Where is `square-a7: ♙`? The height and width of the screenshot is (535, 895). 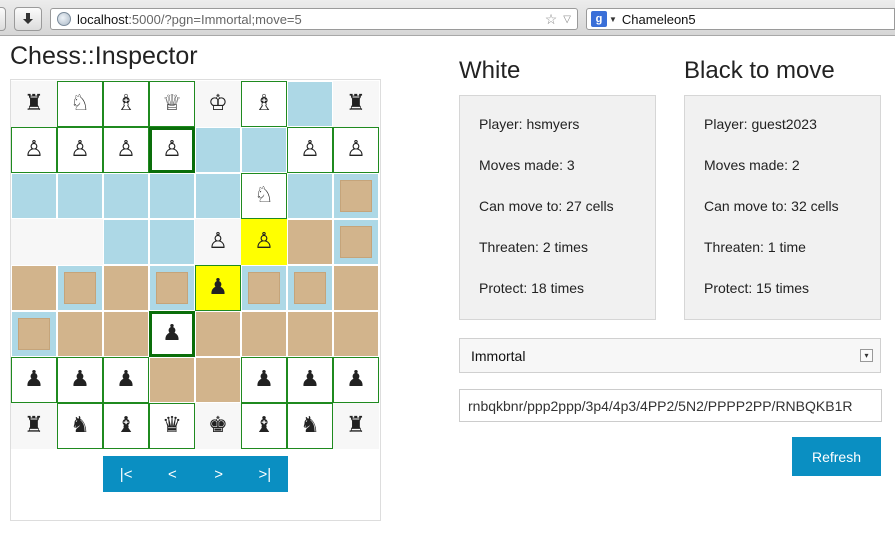
square-a7: ♙ is located at coordinates (34, 150).